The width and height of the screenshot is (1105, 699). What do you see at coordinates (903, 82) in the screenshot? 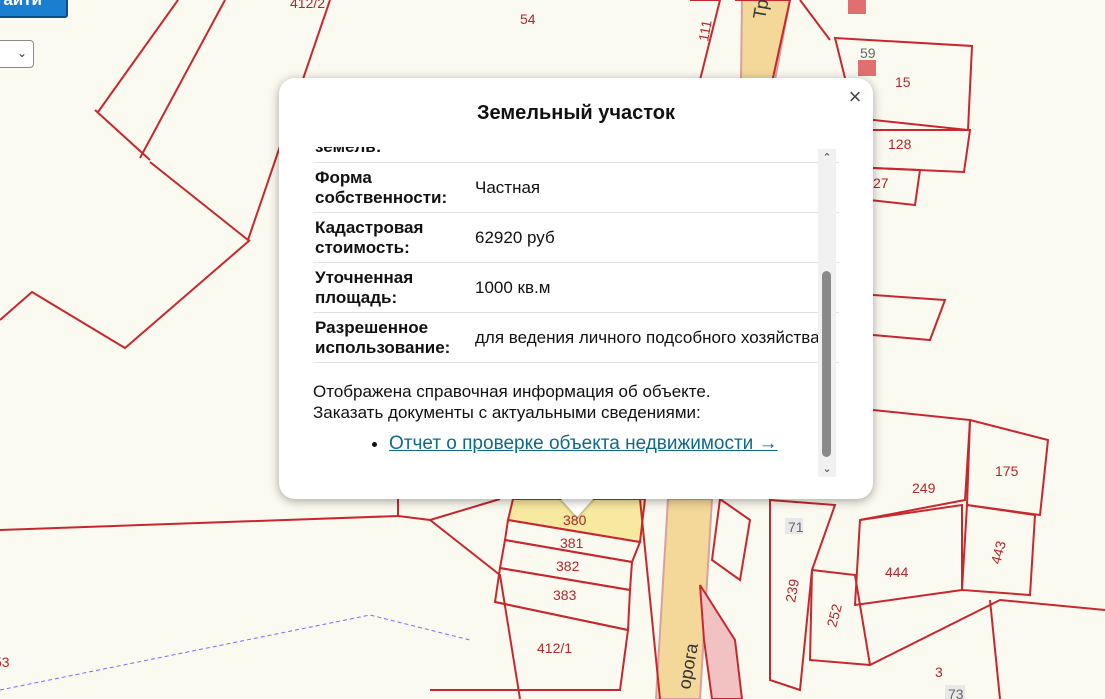
I see `parcel-label: 15` at bounding box center [903, 82].